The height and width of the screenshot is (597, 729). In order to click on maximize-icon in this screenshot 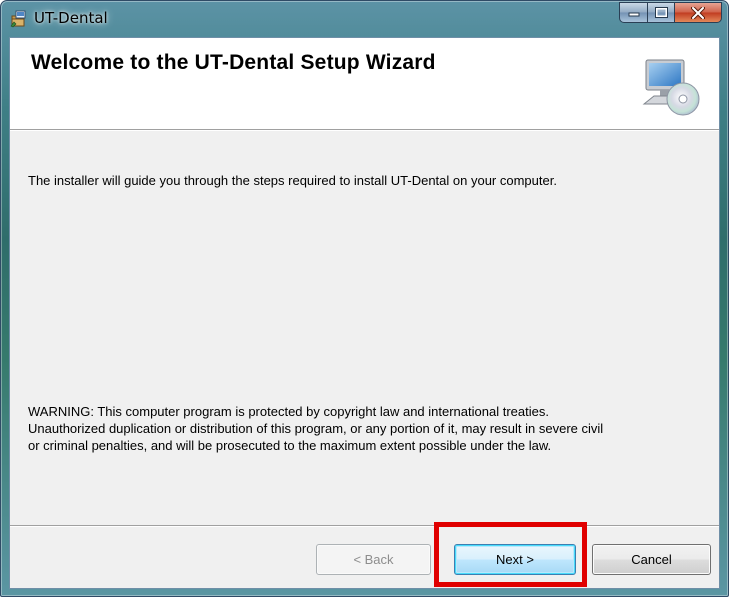, I will do `click(661, 12)`.